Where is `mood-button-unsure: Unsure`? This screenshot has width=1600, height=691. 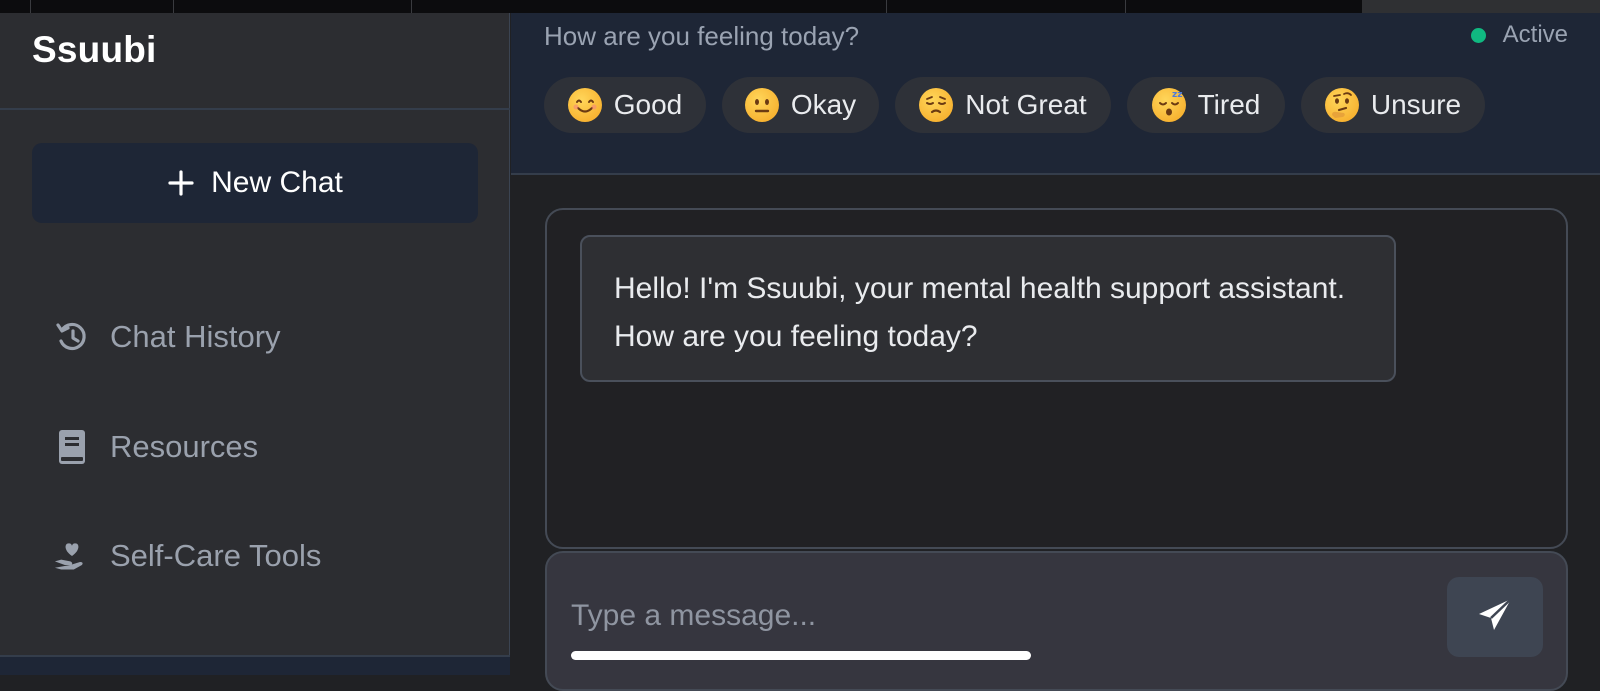 mood-button-unsure: Unsure is located at coordinates (1393, 105).